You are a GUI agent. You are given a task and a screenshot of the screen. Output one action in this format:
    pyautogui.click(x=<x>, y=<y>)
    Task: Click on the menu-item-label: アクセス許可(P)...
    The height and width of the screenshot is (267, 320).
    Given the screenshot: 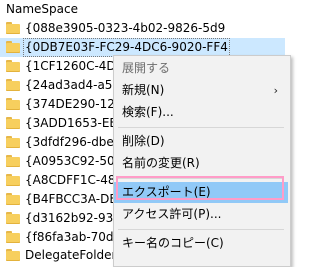 What is the action you would take?
    pyautogui.click(x=172, y=214)
    